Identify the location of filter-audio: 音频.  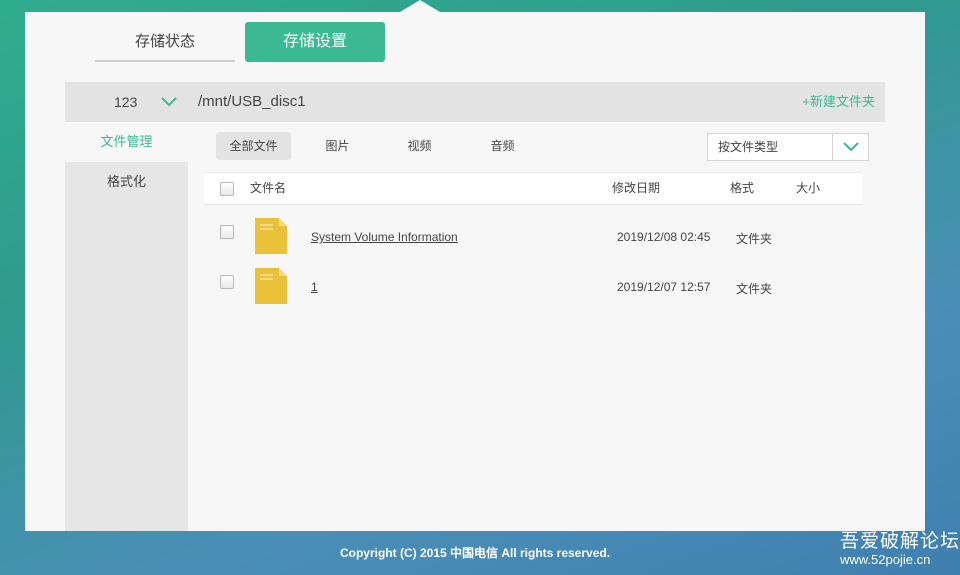
(502, 146).